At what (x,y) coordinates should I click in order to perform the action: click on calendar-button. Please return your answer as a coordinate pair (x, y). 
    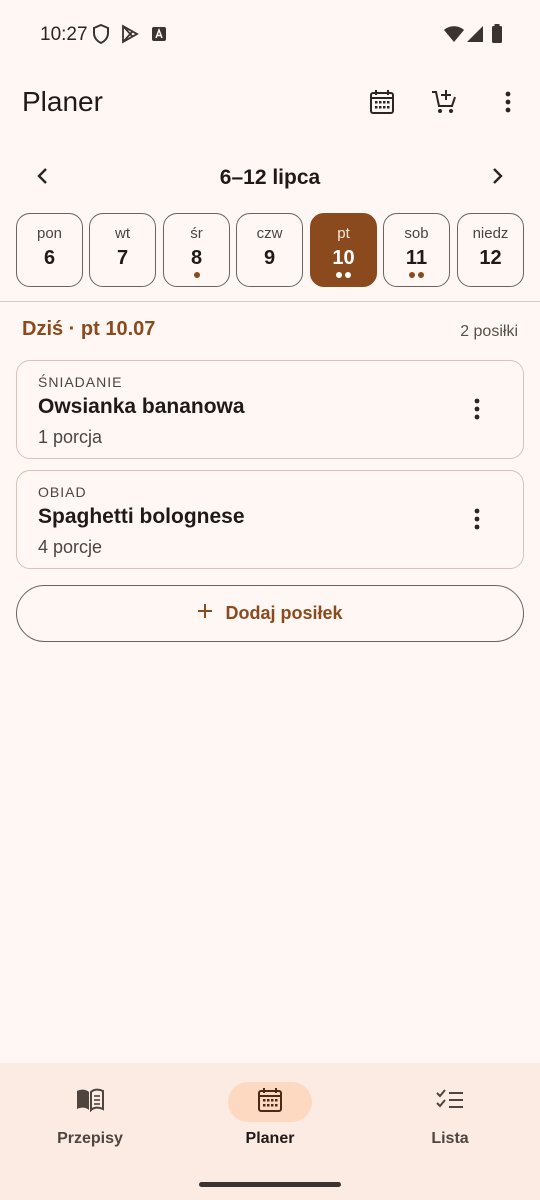
    Looking at the image, I should click on (382, 104).